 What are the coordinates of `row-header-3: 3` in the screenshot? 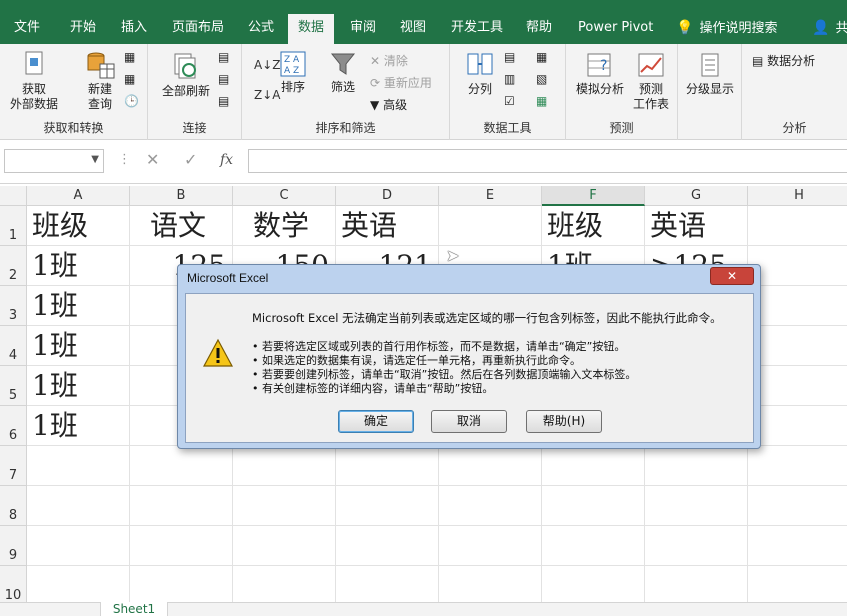 It's located at (13, 306).